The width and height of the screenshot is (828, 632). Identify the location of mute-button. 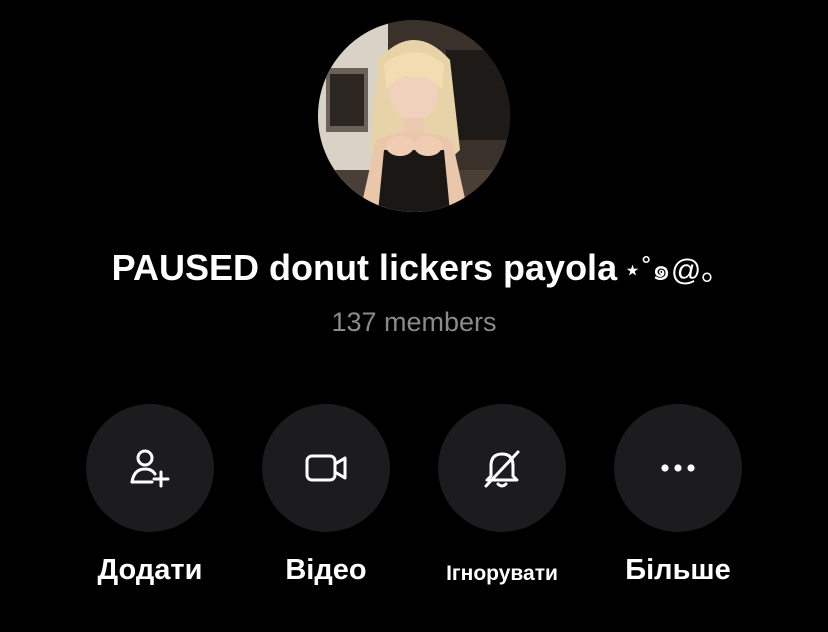
(502, 468).